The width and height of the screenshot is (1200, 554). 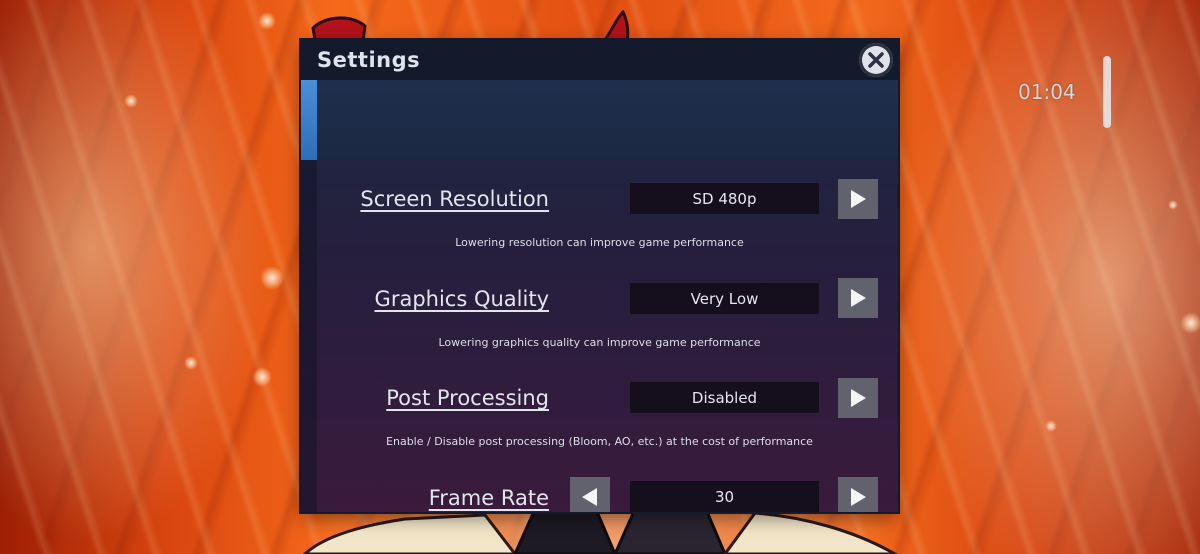 I want to click on post-processing-value: Disabled, so click(x=724, y=397).